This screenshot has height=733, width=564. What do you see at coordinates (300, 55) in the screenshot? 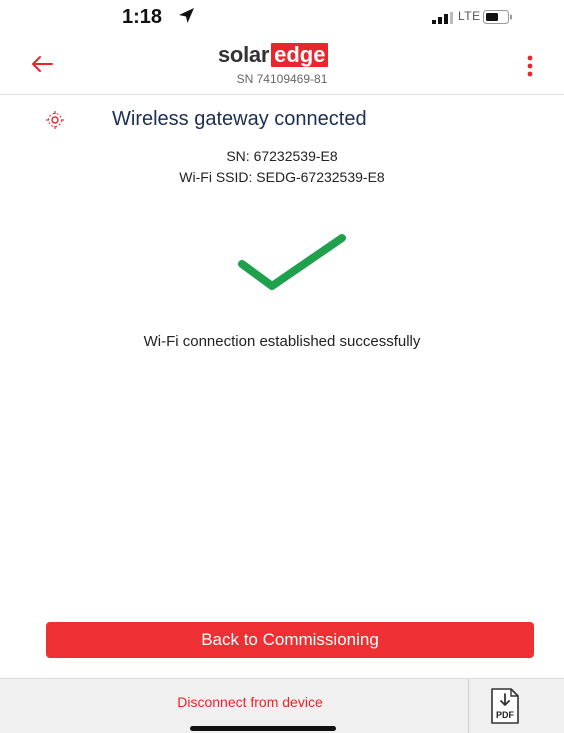
I see `logo-text-edge: edge` at bounding box center [300, 55].